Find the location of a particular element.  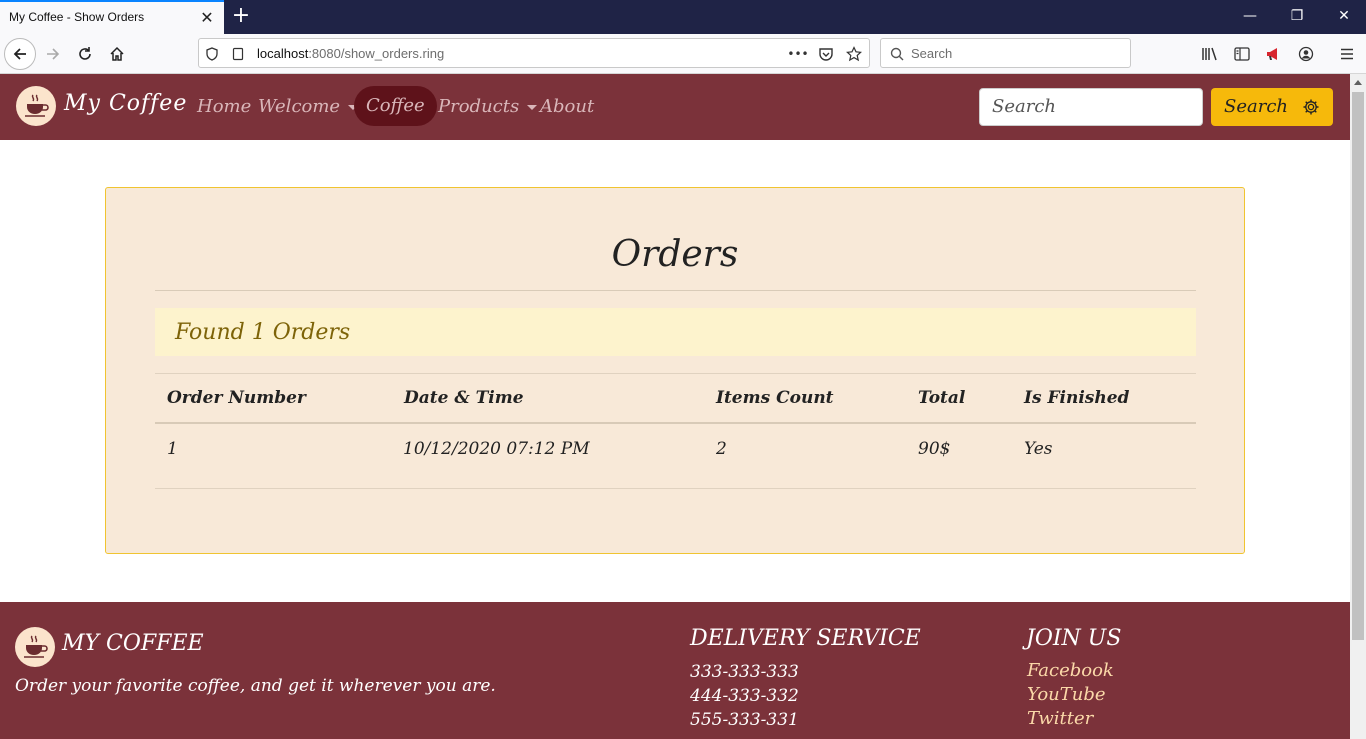

arrow-left-icon is located at coordinates (19, 54).